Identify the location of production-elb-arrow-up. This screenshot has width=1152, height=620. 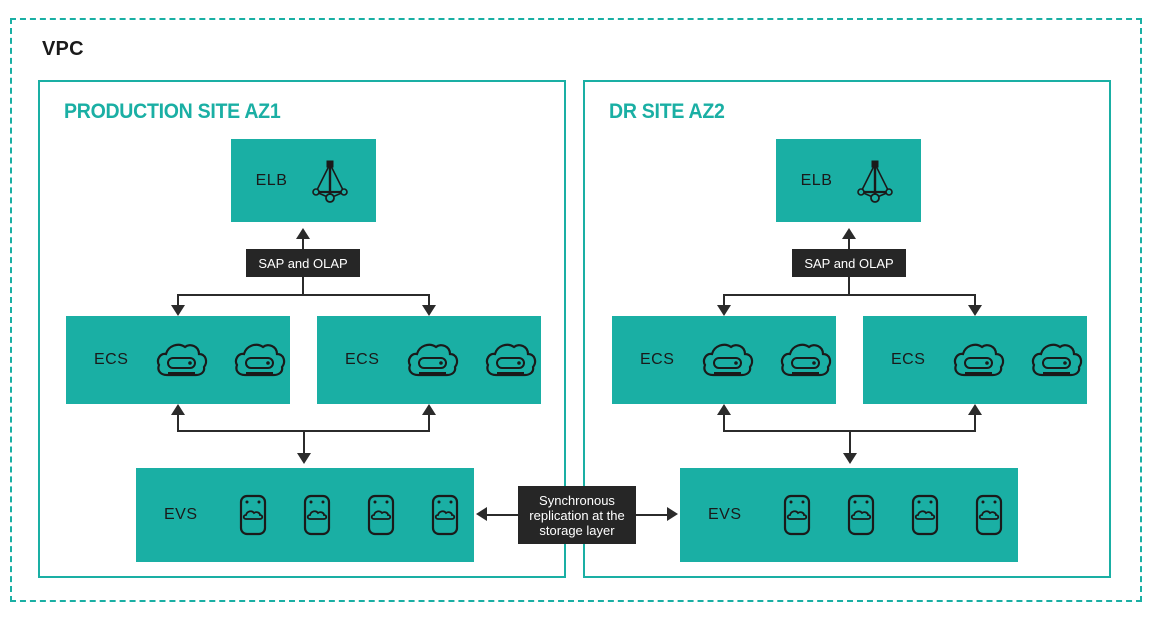
(303, 233).